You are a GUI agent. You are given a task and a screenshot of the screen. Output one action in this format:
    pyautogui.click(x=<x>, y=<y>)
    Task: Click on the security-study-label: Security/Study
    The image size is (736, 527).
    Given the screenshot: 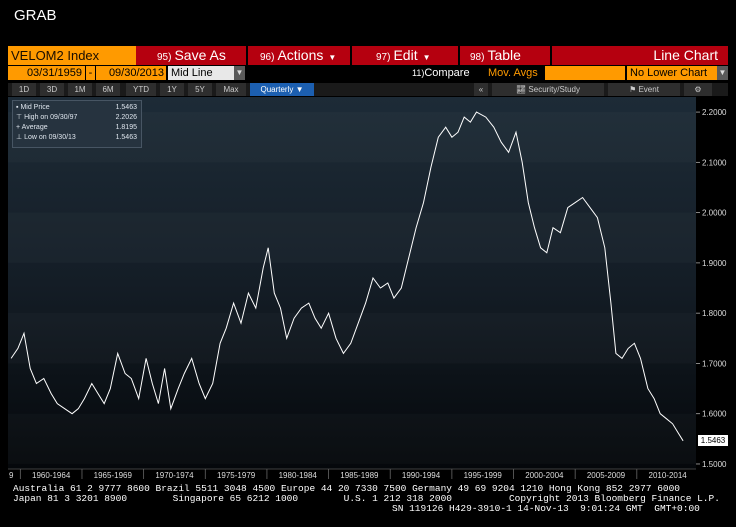 What is the action you would take?
    pyautogui.click(x=554, y=89)
    